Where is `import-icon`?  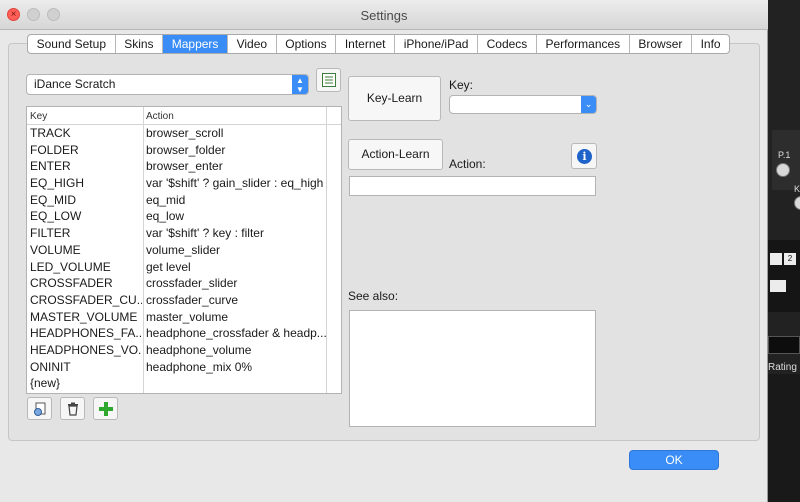 import-icon is located at coordinates (39, 409).